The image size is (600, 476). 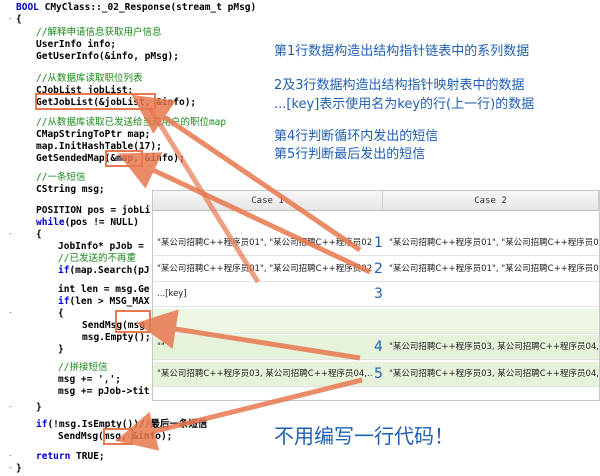 I want to click on arrow-row1-to-joblist, so click(x=246, y=173).